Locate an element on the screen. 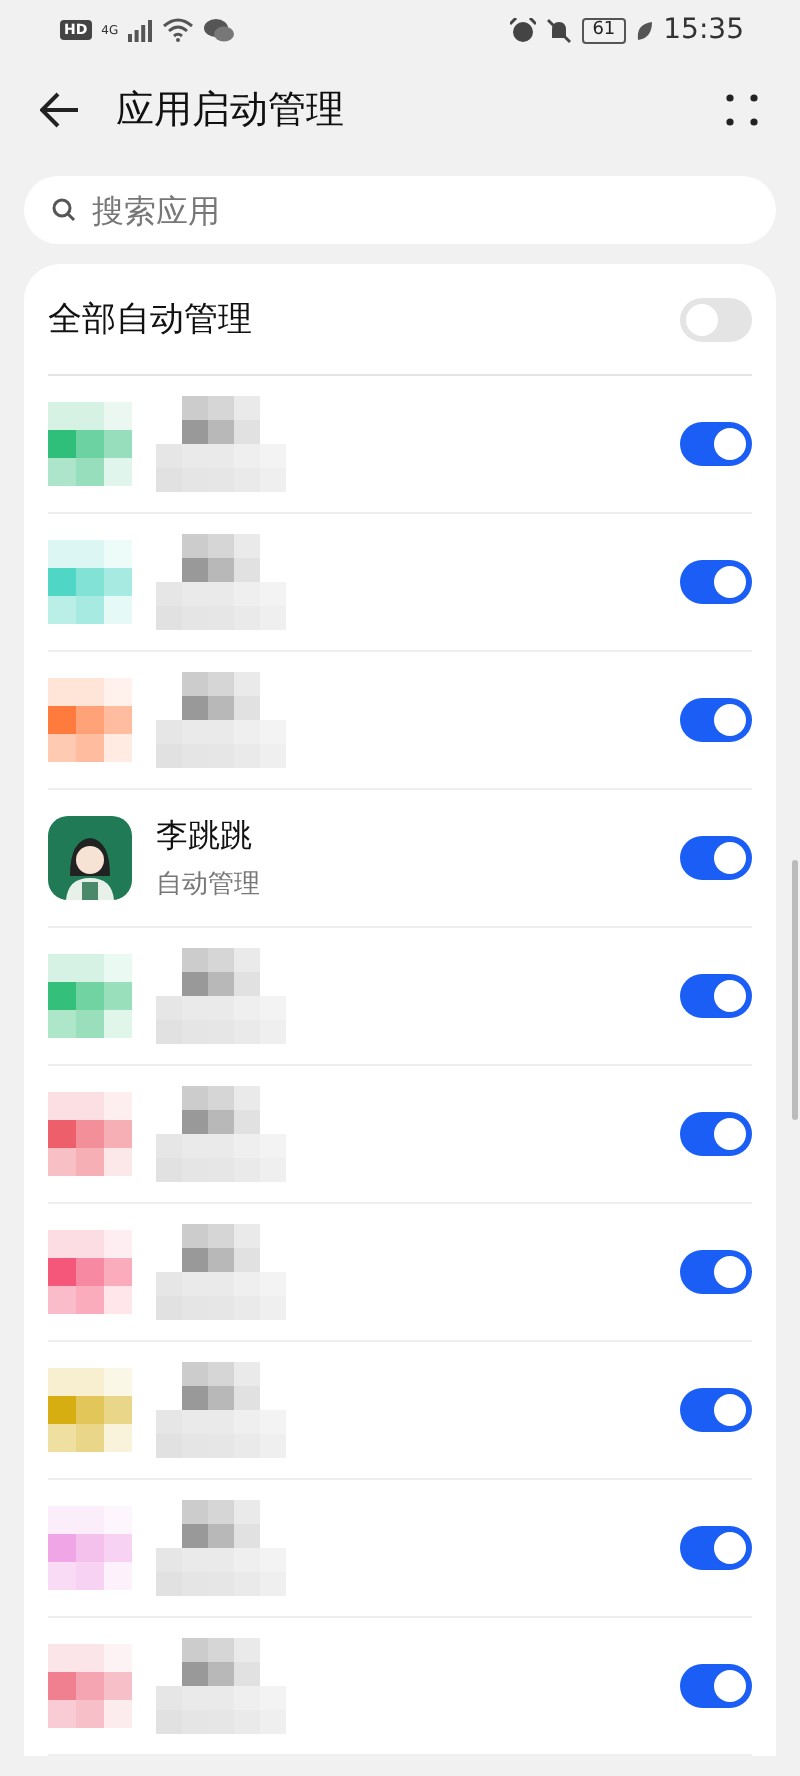  clock-time: 15:35 is located at coordinates (703, 30).